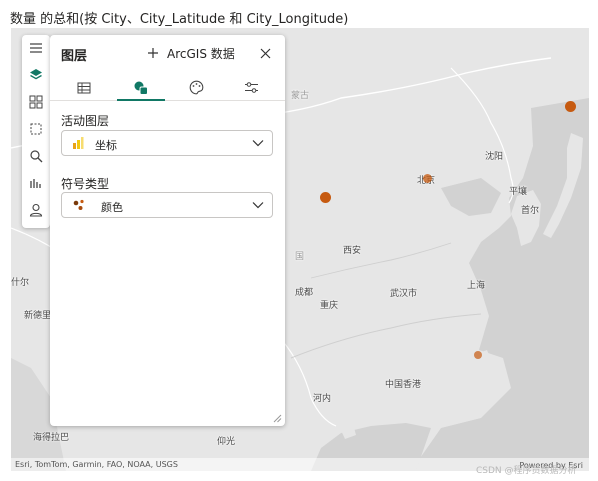 This screenshot has height=481, width=598. Describe the element at coordinates (106, 145) in the screenshot. I see `active-layer-value: 坐标` at that location.